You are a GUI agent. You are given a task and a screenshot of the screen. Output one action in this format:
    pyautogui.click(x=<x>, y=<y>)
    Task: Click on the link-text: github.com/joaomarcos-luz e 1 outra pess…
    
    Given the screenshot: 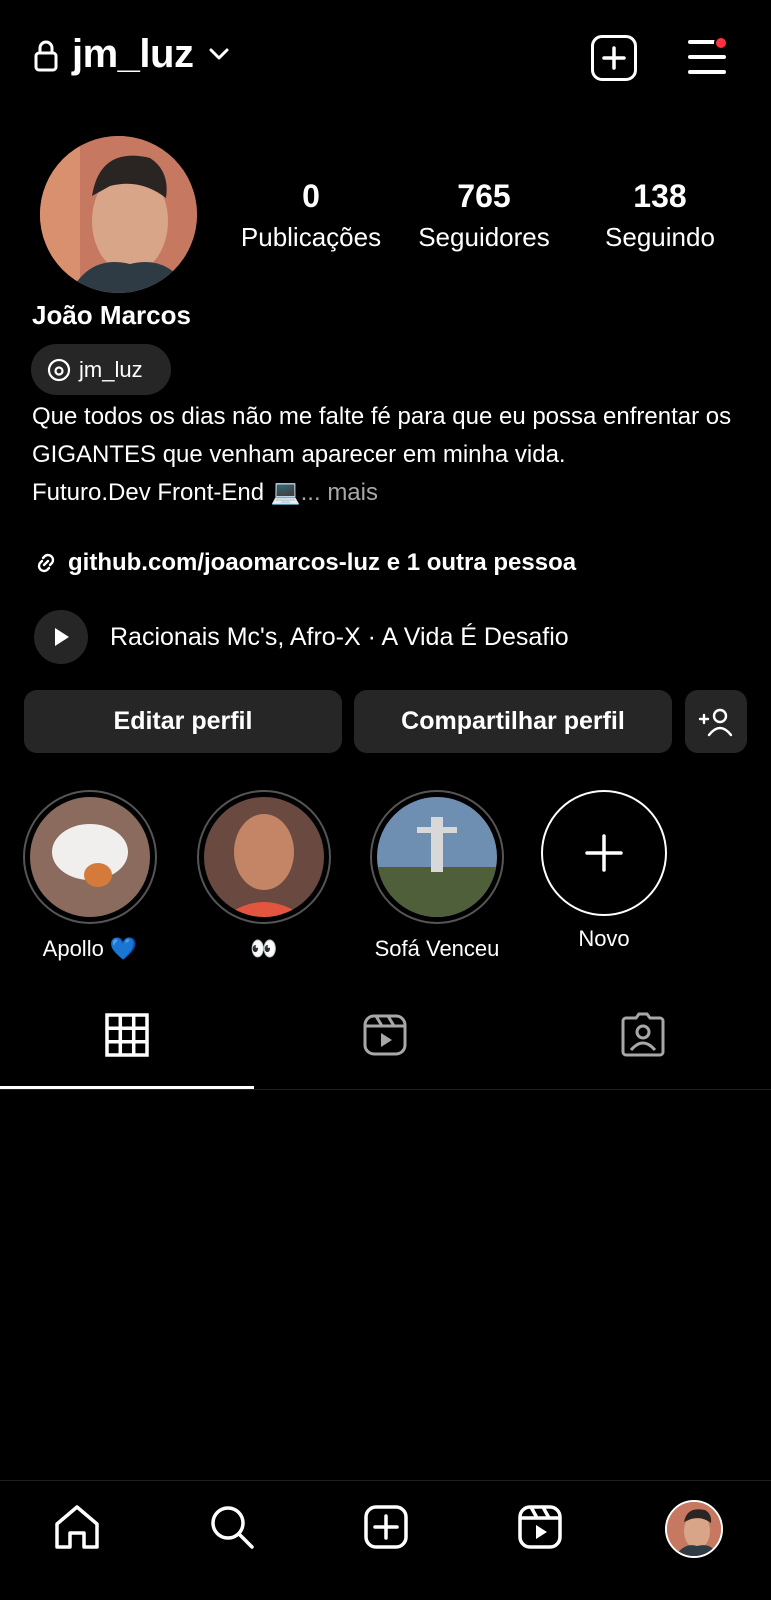 What is the action you would take?
    pyautogui.click(x=322, y=562)
    